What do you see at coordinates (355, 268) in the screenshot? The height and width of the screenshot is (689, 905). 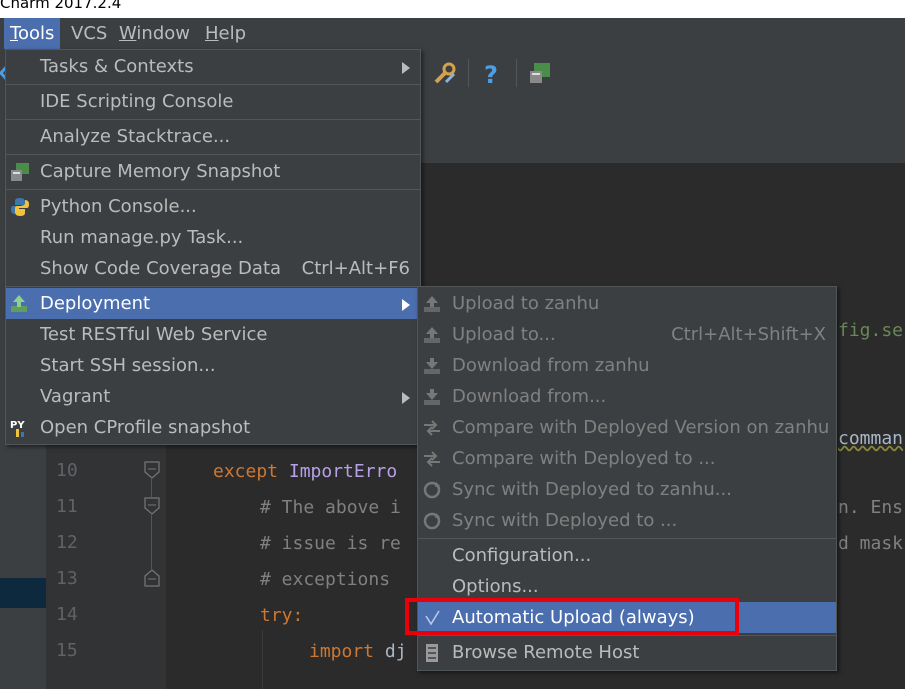 I see `menu-item-shortcut: Ctrl+Alt+F6` at bounding box center [355, 268].